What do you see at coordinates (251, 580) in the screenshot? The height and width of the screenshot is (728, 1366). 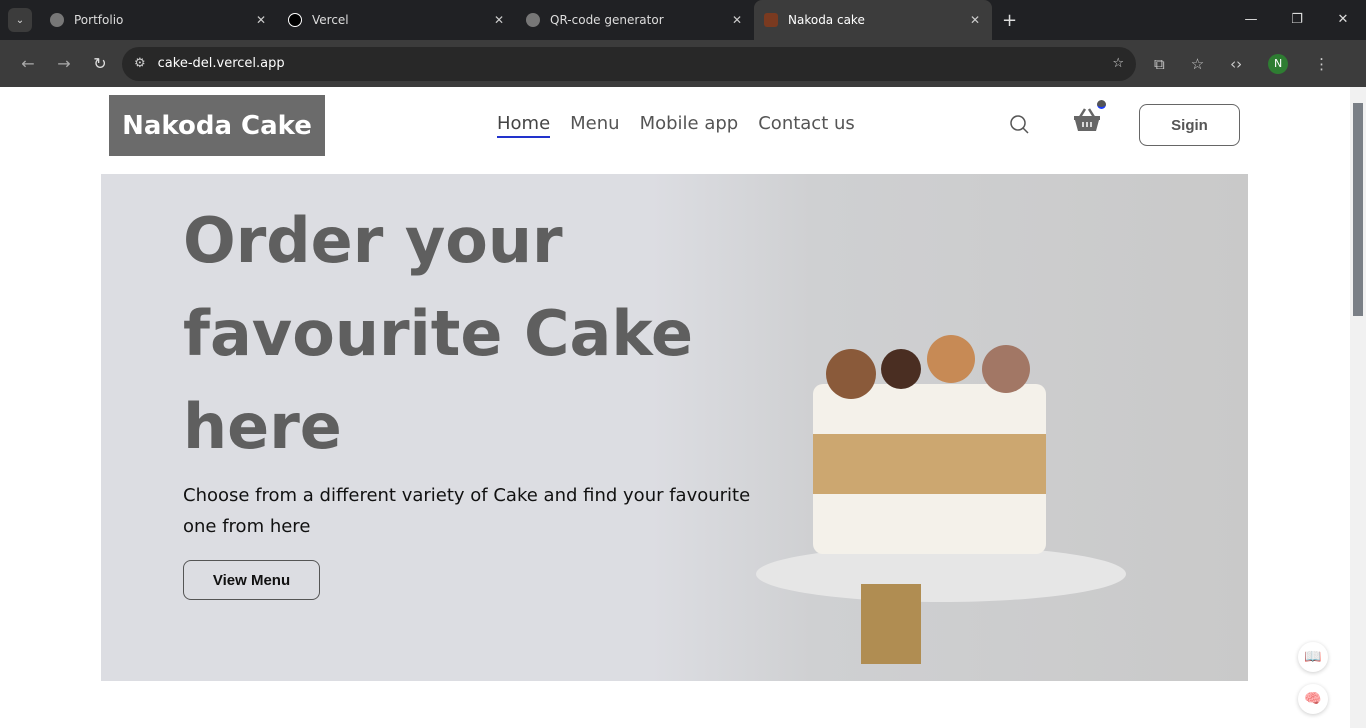 I see `view-menu-button: View Menu` at bounding box center [251, 580].